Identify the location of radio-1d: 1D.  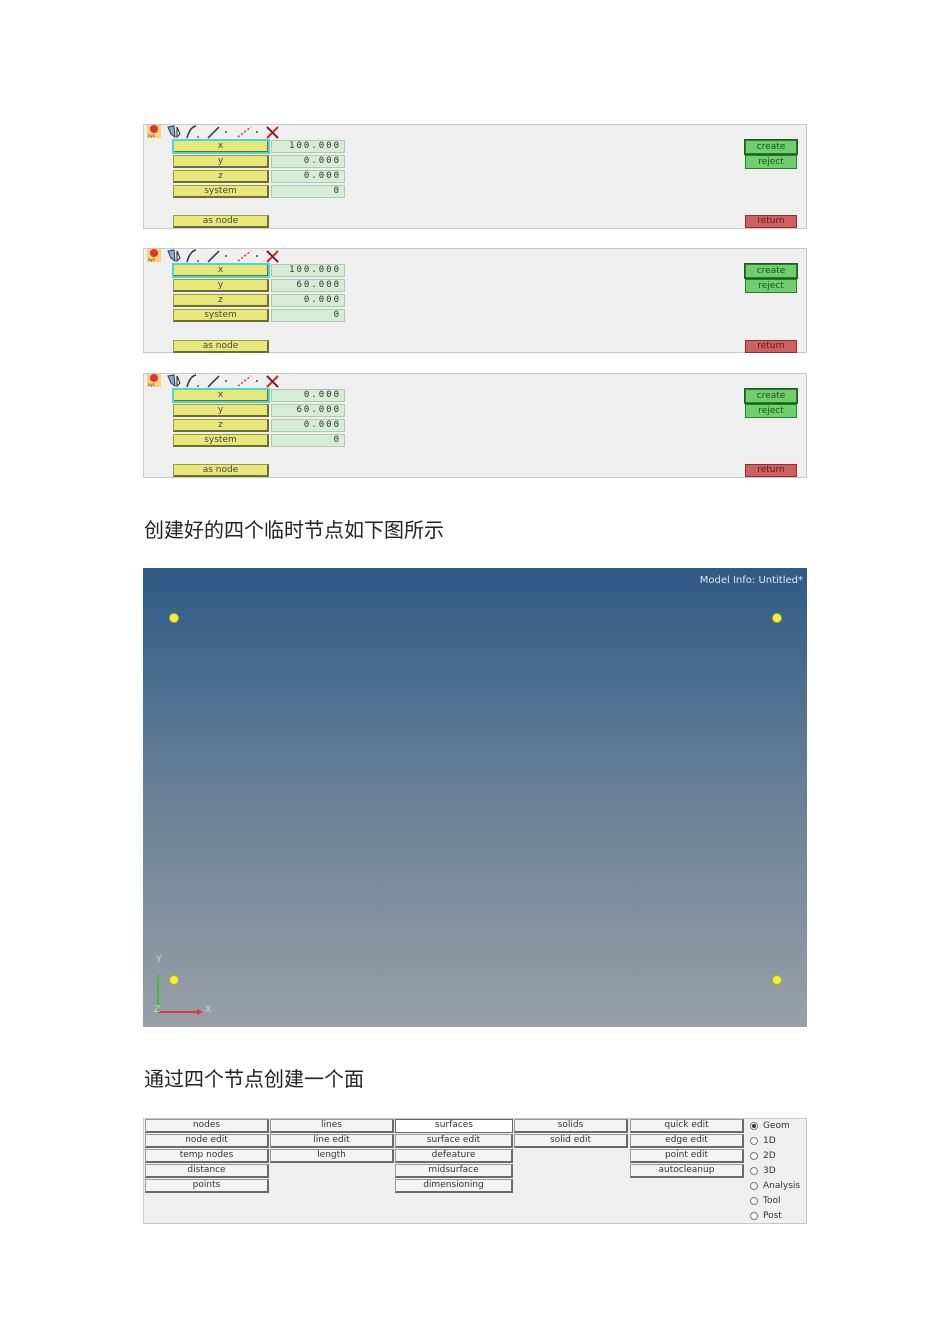
(763, 1141).